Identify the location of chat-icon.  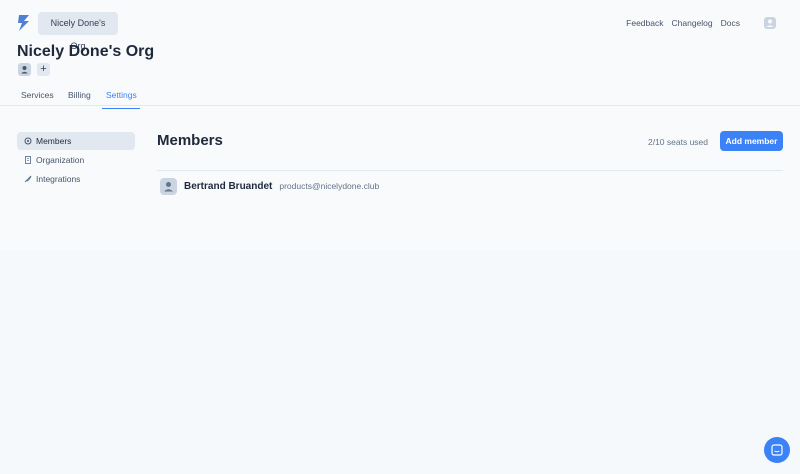
(777, 450).